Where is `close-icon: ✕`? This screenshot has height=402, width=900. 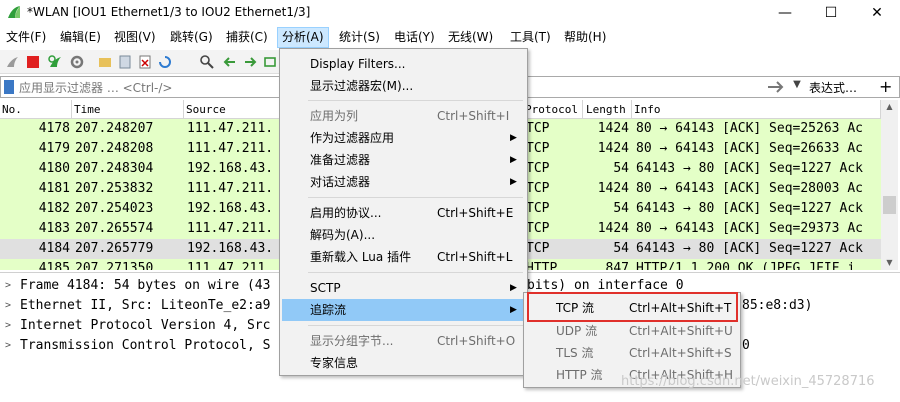
close-icon: ✕ is located at coordinates (877, 13).